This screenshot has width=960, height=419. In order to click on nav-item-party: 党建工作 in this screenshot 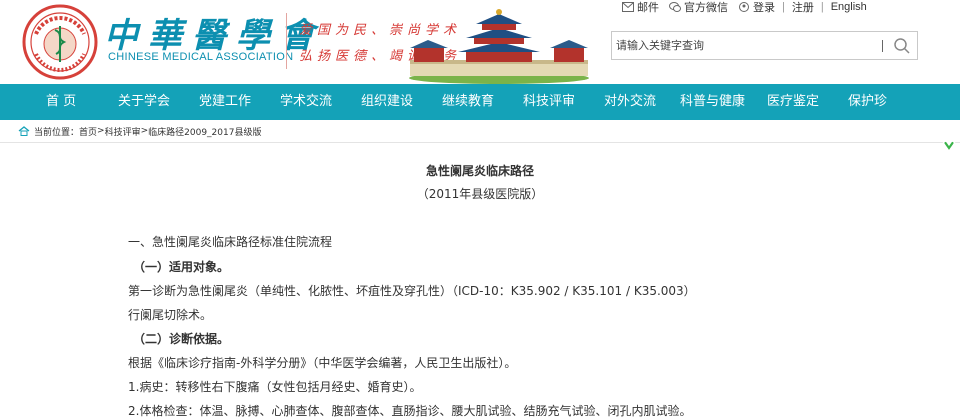, I will do `click(225, 102)`.